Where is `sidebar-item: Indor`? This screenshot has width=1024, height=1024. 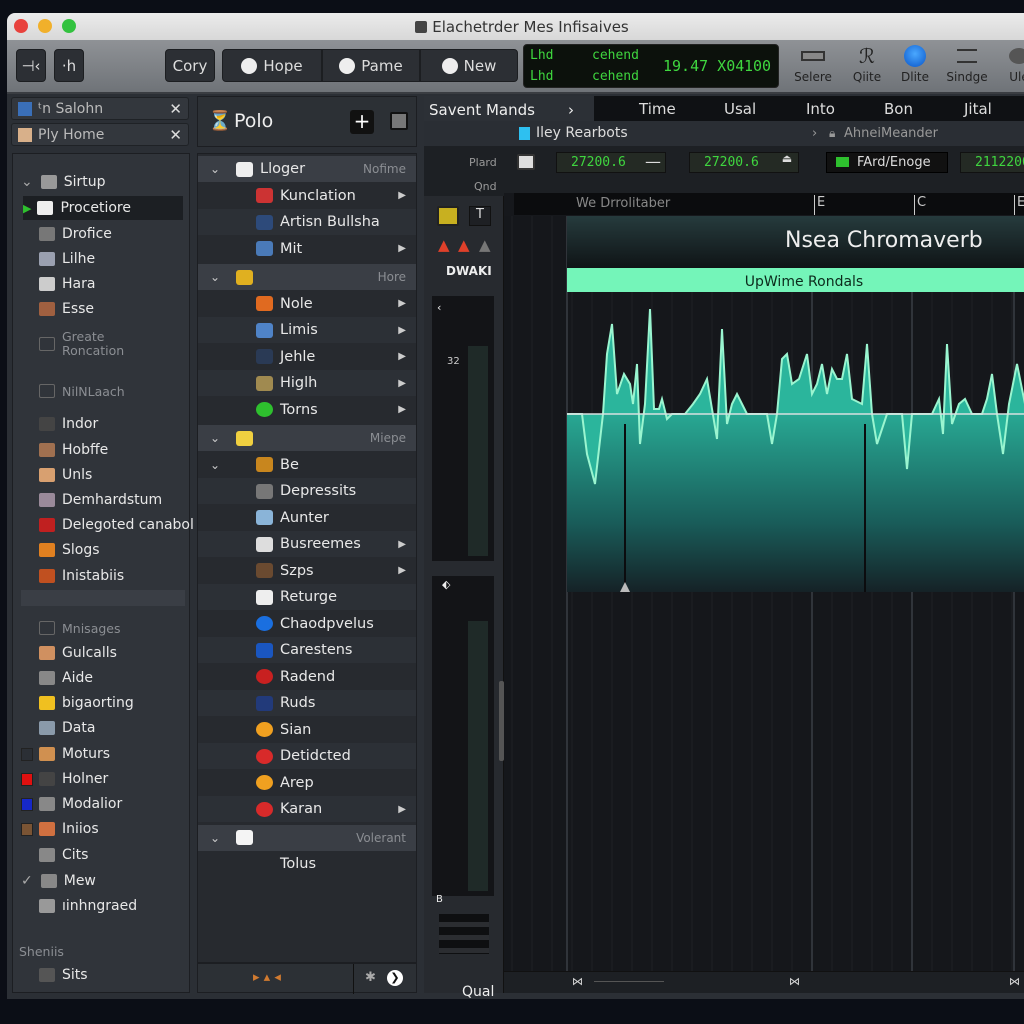
sidebar-item: Indor is located at coordinates (68, 424).